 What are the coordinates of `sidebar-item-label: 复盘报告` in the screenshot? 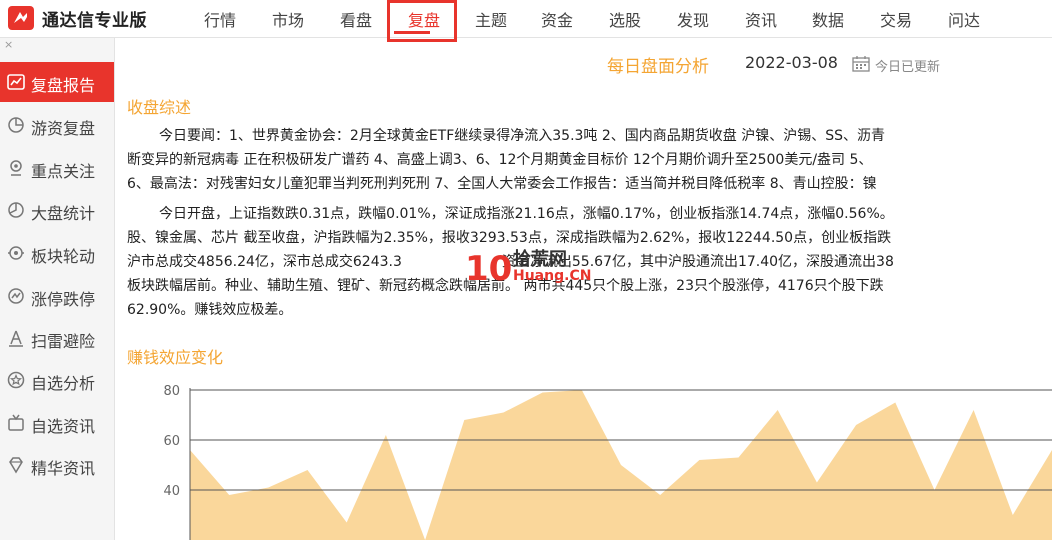 It's located at (63, 85).